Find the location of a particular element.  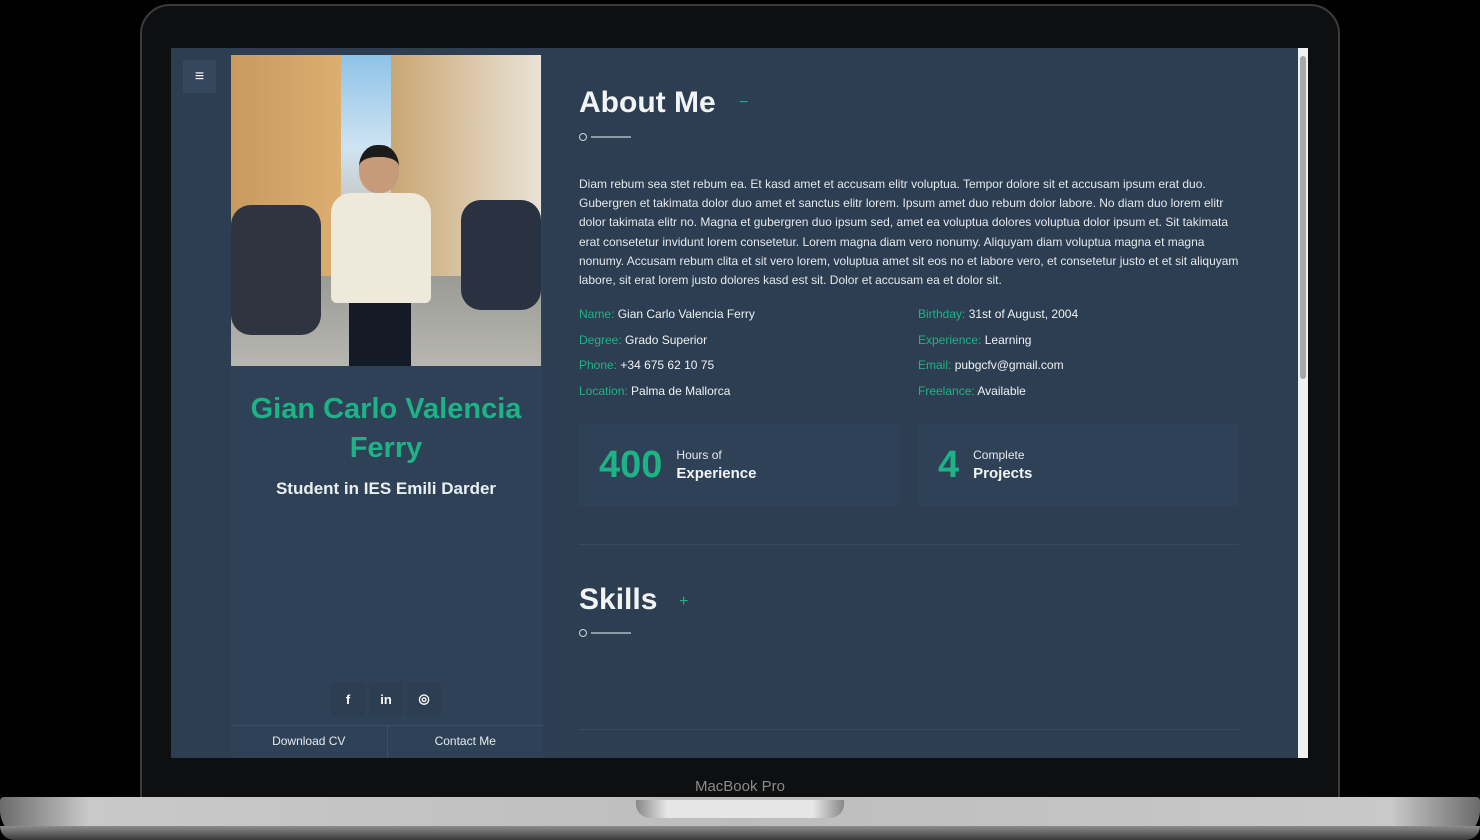

info-freelance: Freelance: Available is located at coordinates (972, 390).